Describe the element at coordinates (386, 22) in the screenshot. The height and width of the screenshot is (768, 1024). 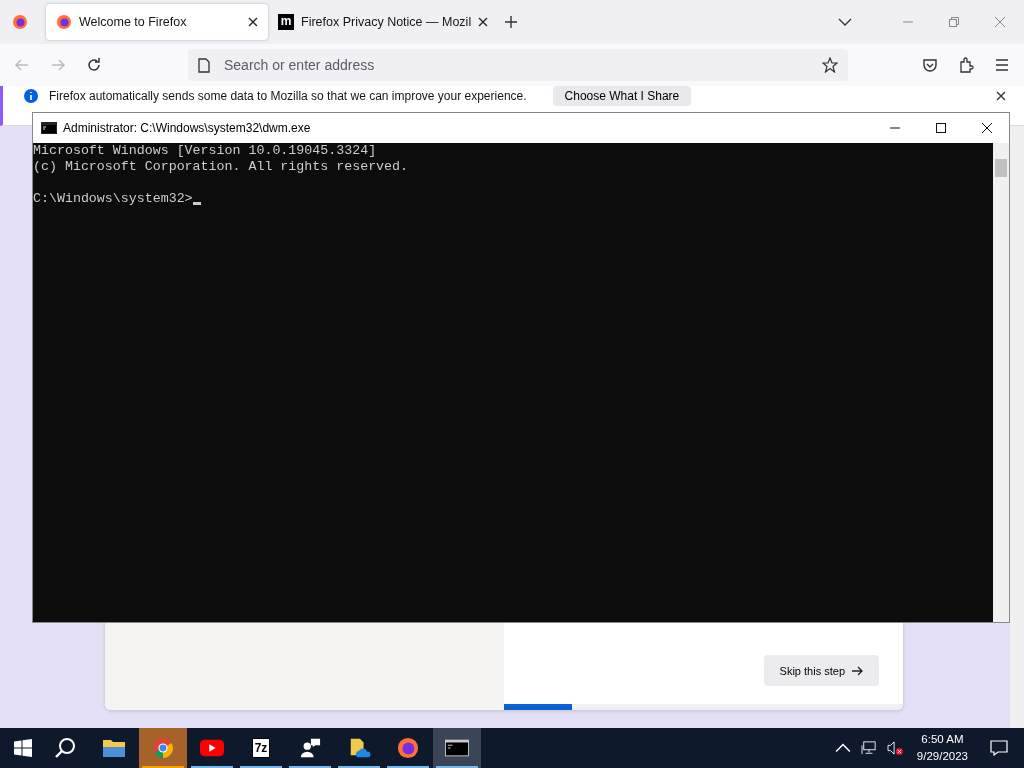
I see `tab-title: Firefox Privacy Notice — Mozil` at that location.